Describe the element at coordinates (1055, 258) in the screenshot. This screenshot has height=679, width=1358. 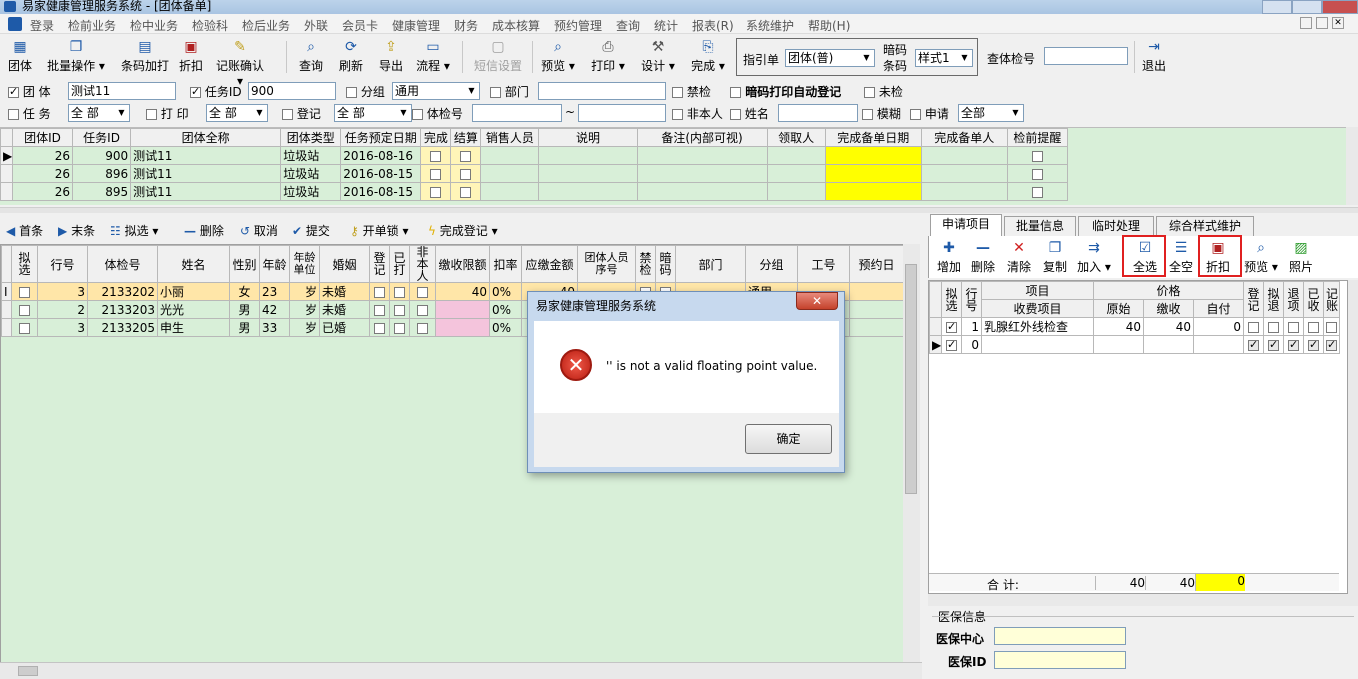
I see `copy-item-button: ❐ 复制` at that location.